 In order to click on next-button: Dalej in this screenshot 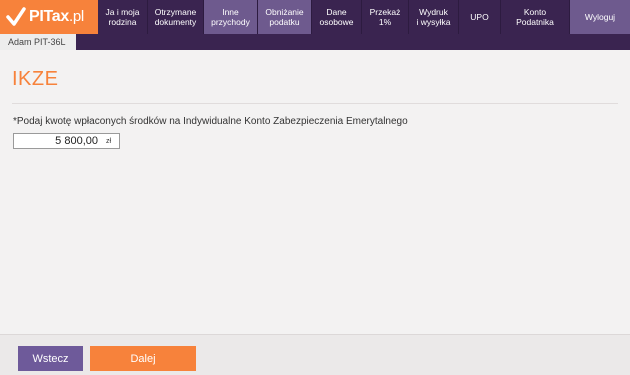, I will do `click(143, 358)`.